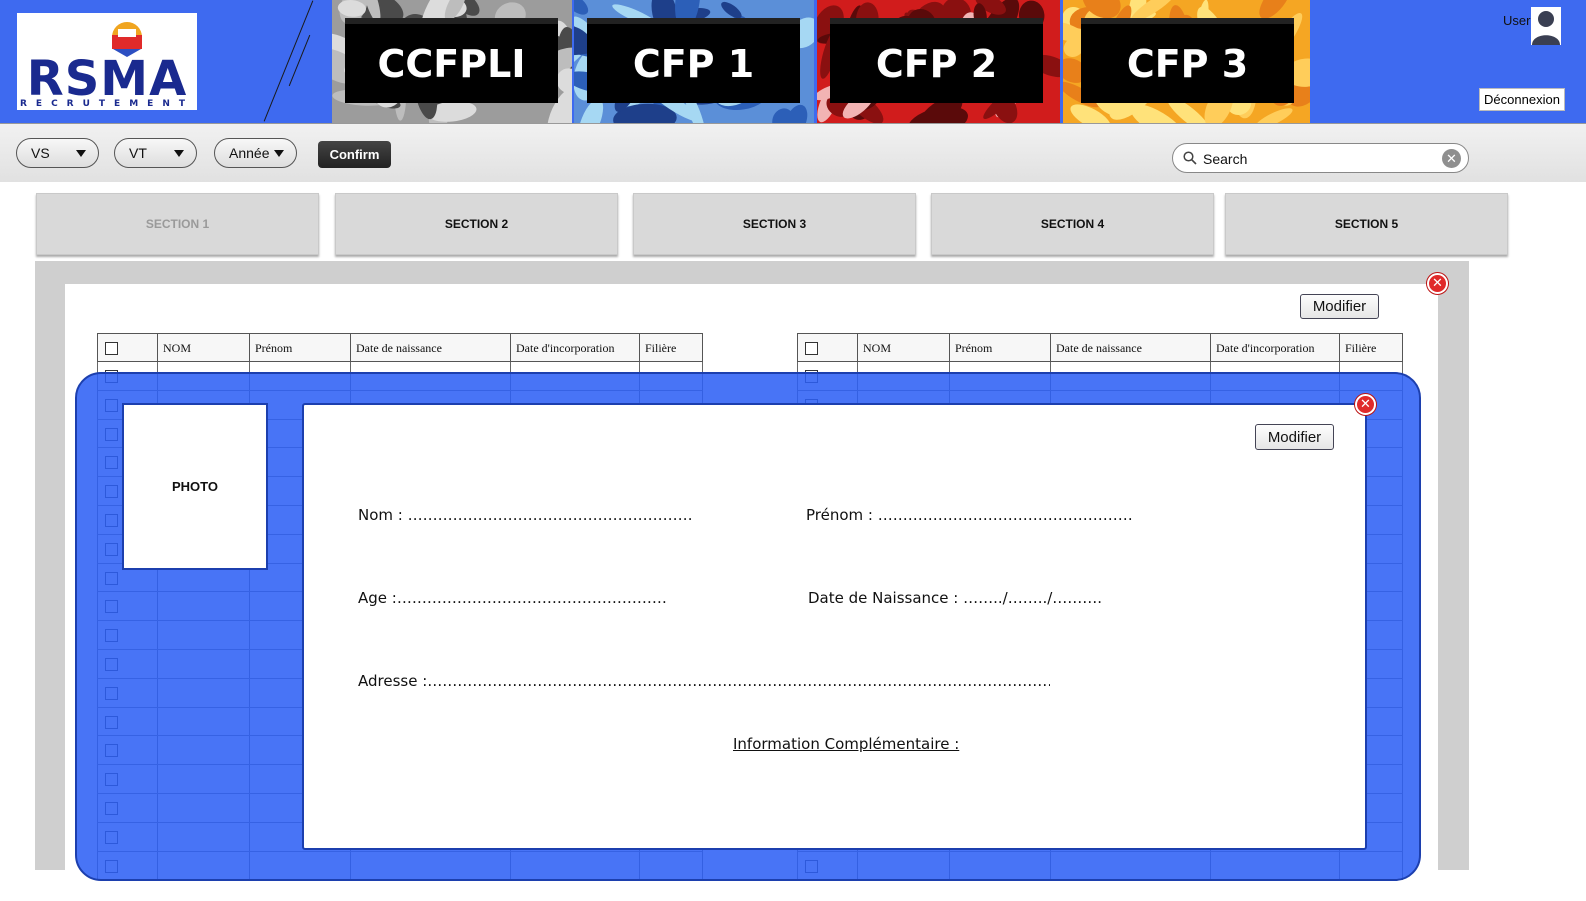  What do you see at coordinates (1365, 404) in the screenshot?
I see `close-modal-icon: ✕` at bounding box center [1365, 404].